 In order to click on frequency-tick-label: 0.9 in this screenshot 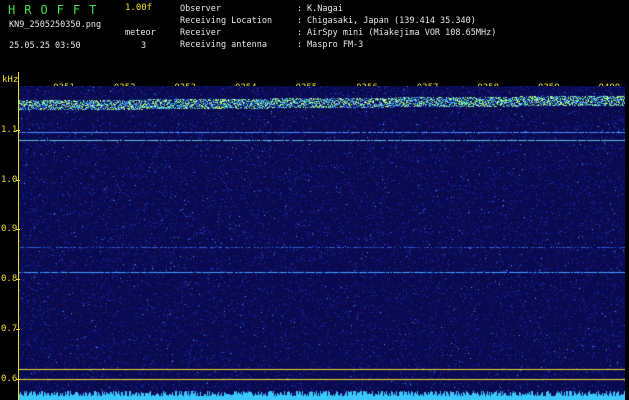, I will do `click(9, 229)`.